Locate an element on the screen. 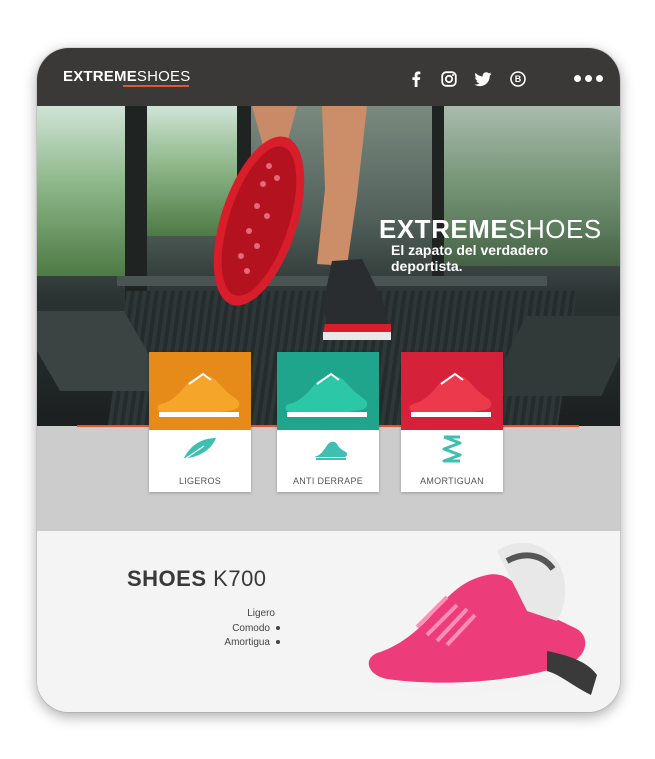  feature-card-amortiguan: AMORTIGUAN is located at coordinates (452, 422).